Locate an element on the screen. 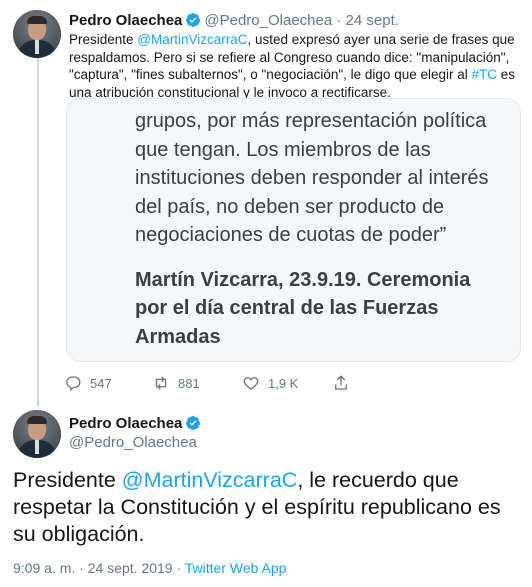  signature-line: Armadas is located at coordinates (178, 336).